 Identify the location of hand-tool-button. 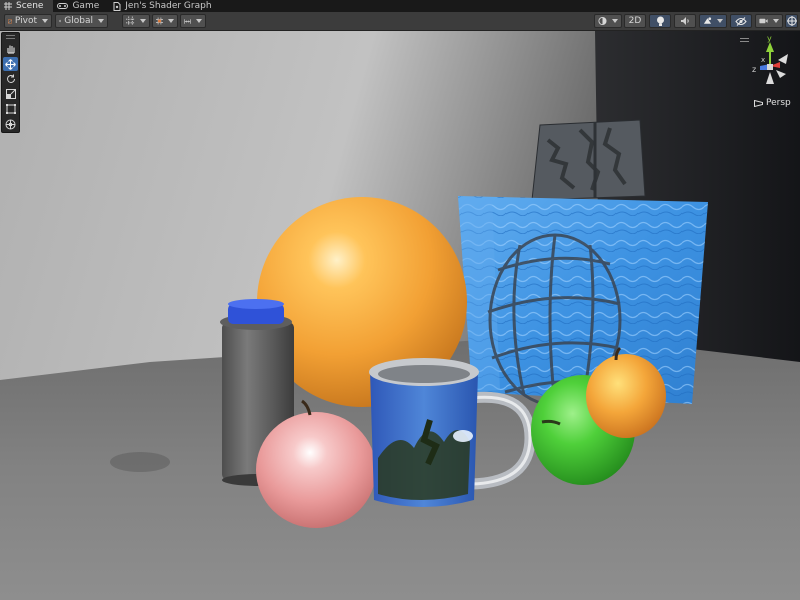
(10, 49).